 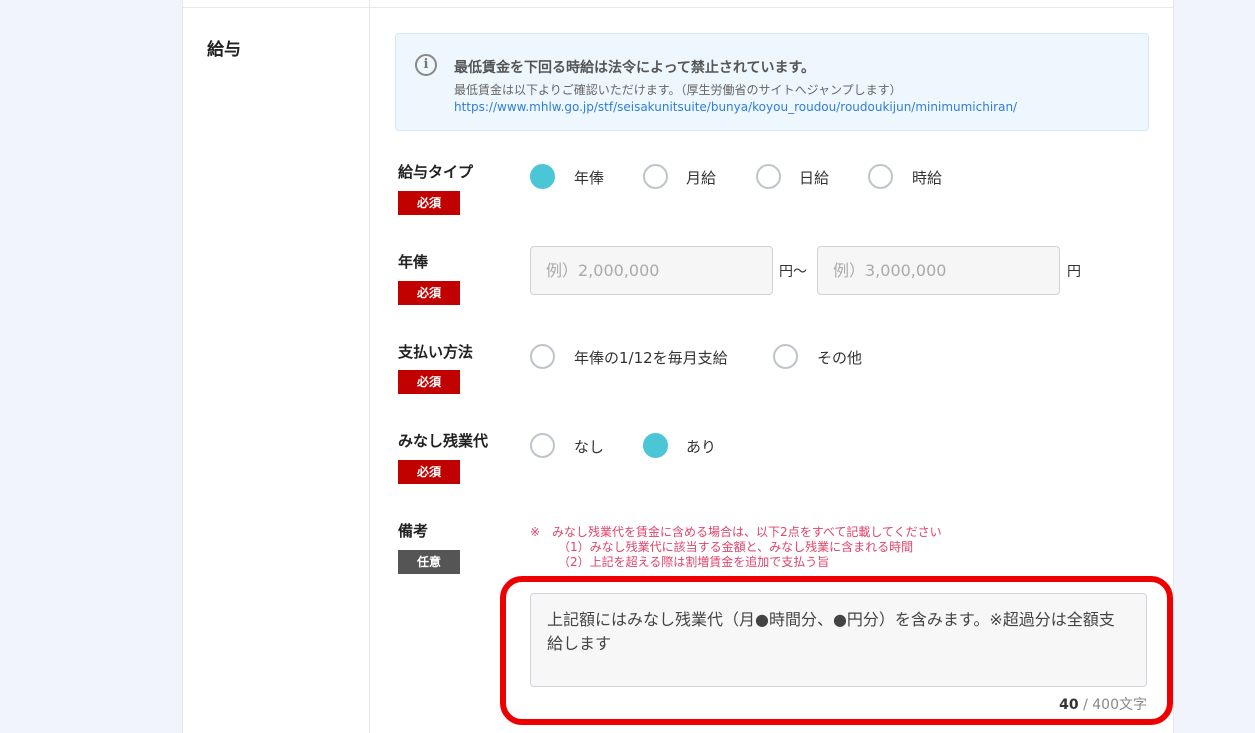 I want to click on character-limit: 400文字, so click(x=1119, y=705).